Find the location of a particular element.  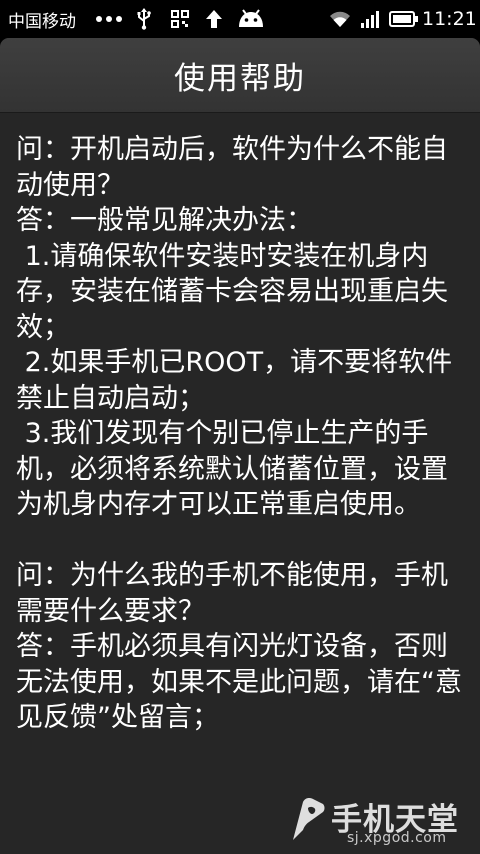

dialog-header: 使用帮助 is located at coordinates (240, 75).